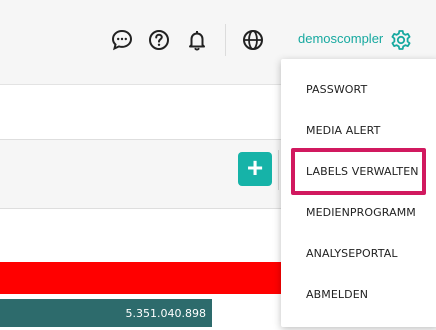 This screenshot has height=330, width=436. What do you see at coordinates (358, 171) in the screenshot?
I see `menu-item-labels-verwalten: LABELS VERWALTEN` at bounding box center [358, 171].